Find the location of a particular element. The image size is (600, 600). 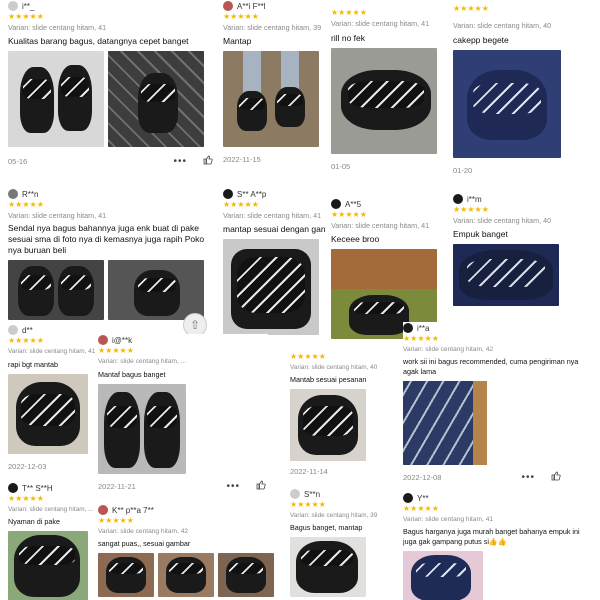

reviewer-name: i**a is located at coordinates (423, 328).